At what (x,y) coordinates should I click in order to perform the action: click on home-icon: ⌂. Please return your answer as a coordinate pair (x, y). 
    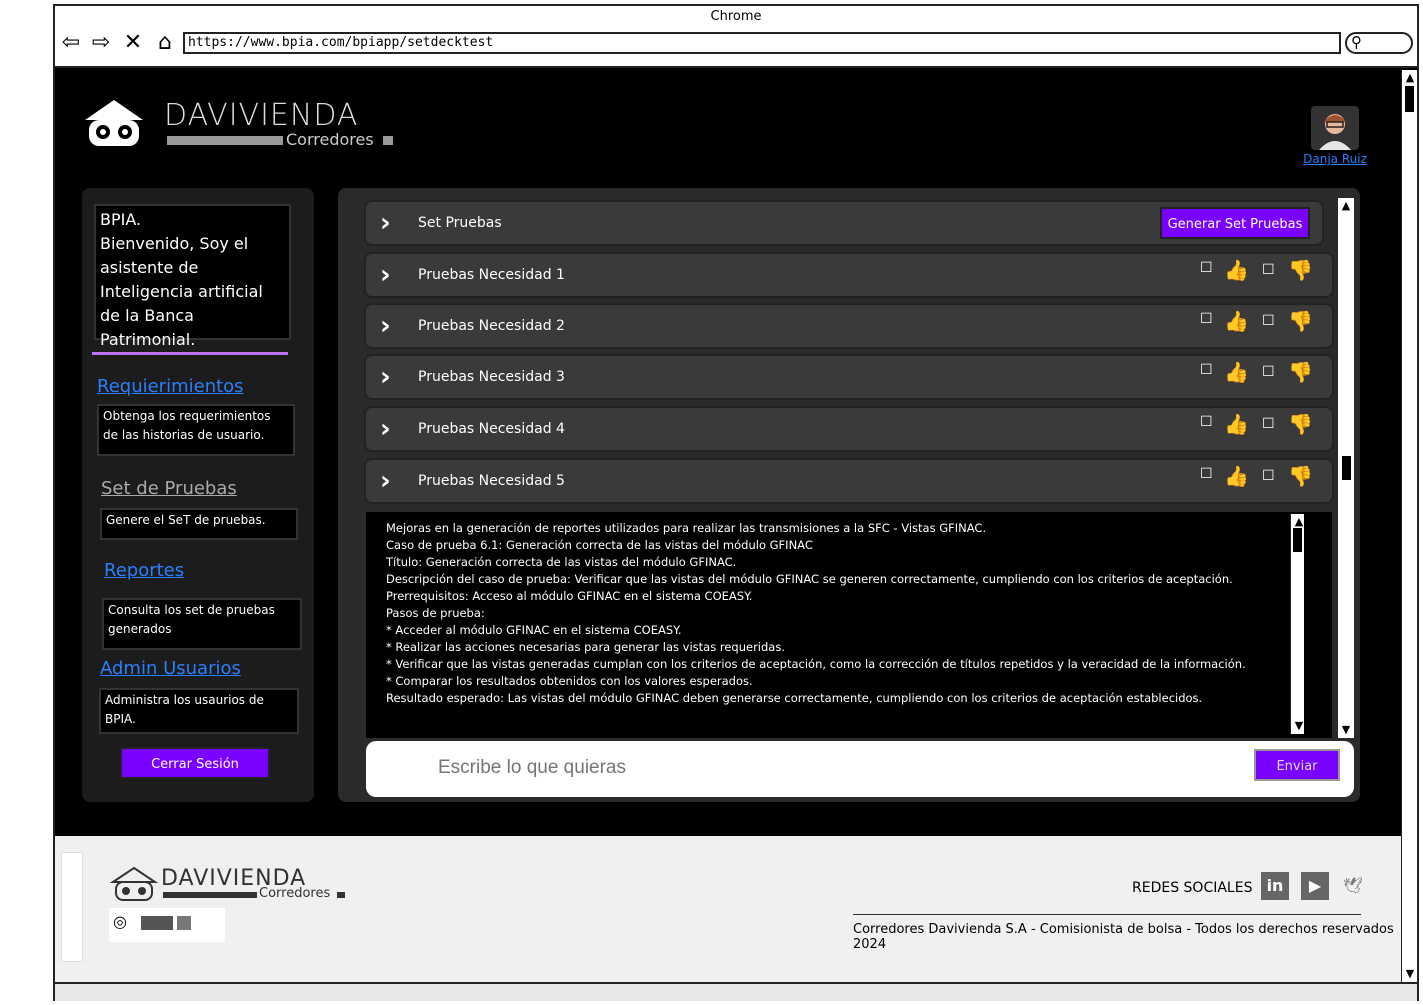
    Looking at the image, I should click on (165, 43).